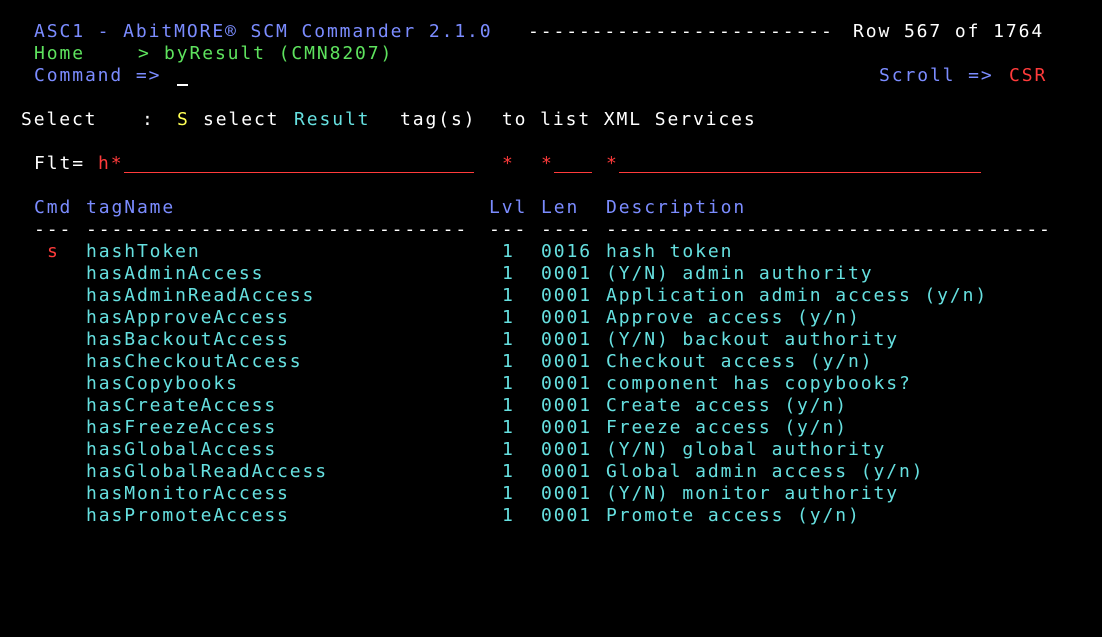 The image size is (1102, 637). I want to click on row-description: Checkout access (y/n), so click(740, 361).